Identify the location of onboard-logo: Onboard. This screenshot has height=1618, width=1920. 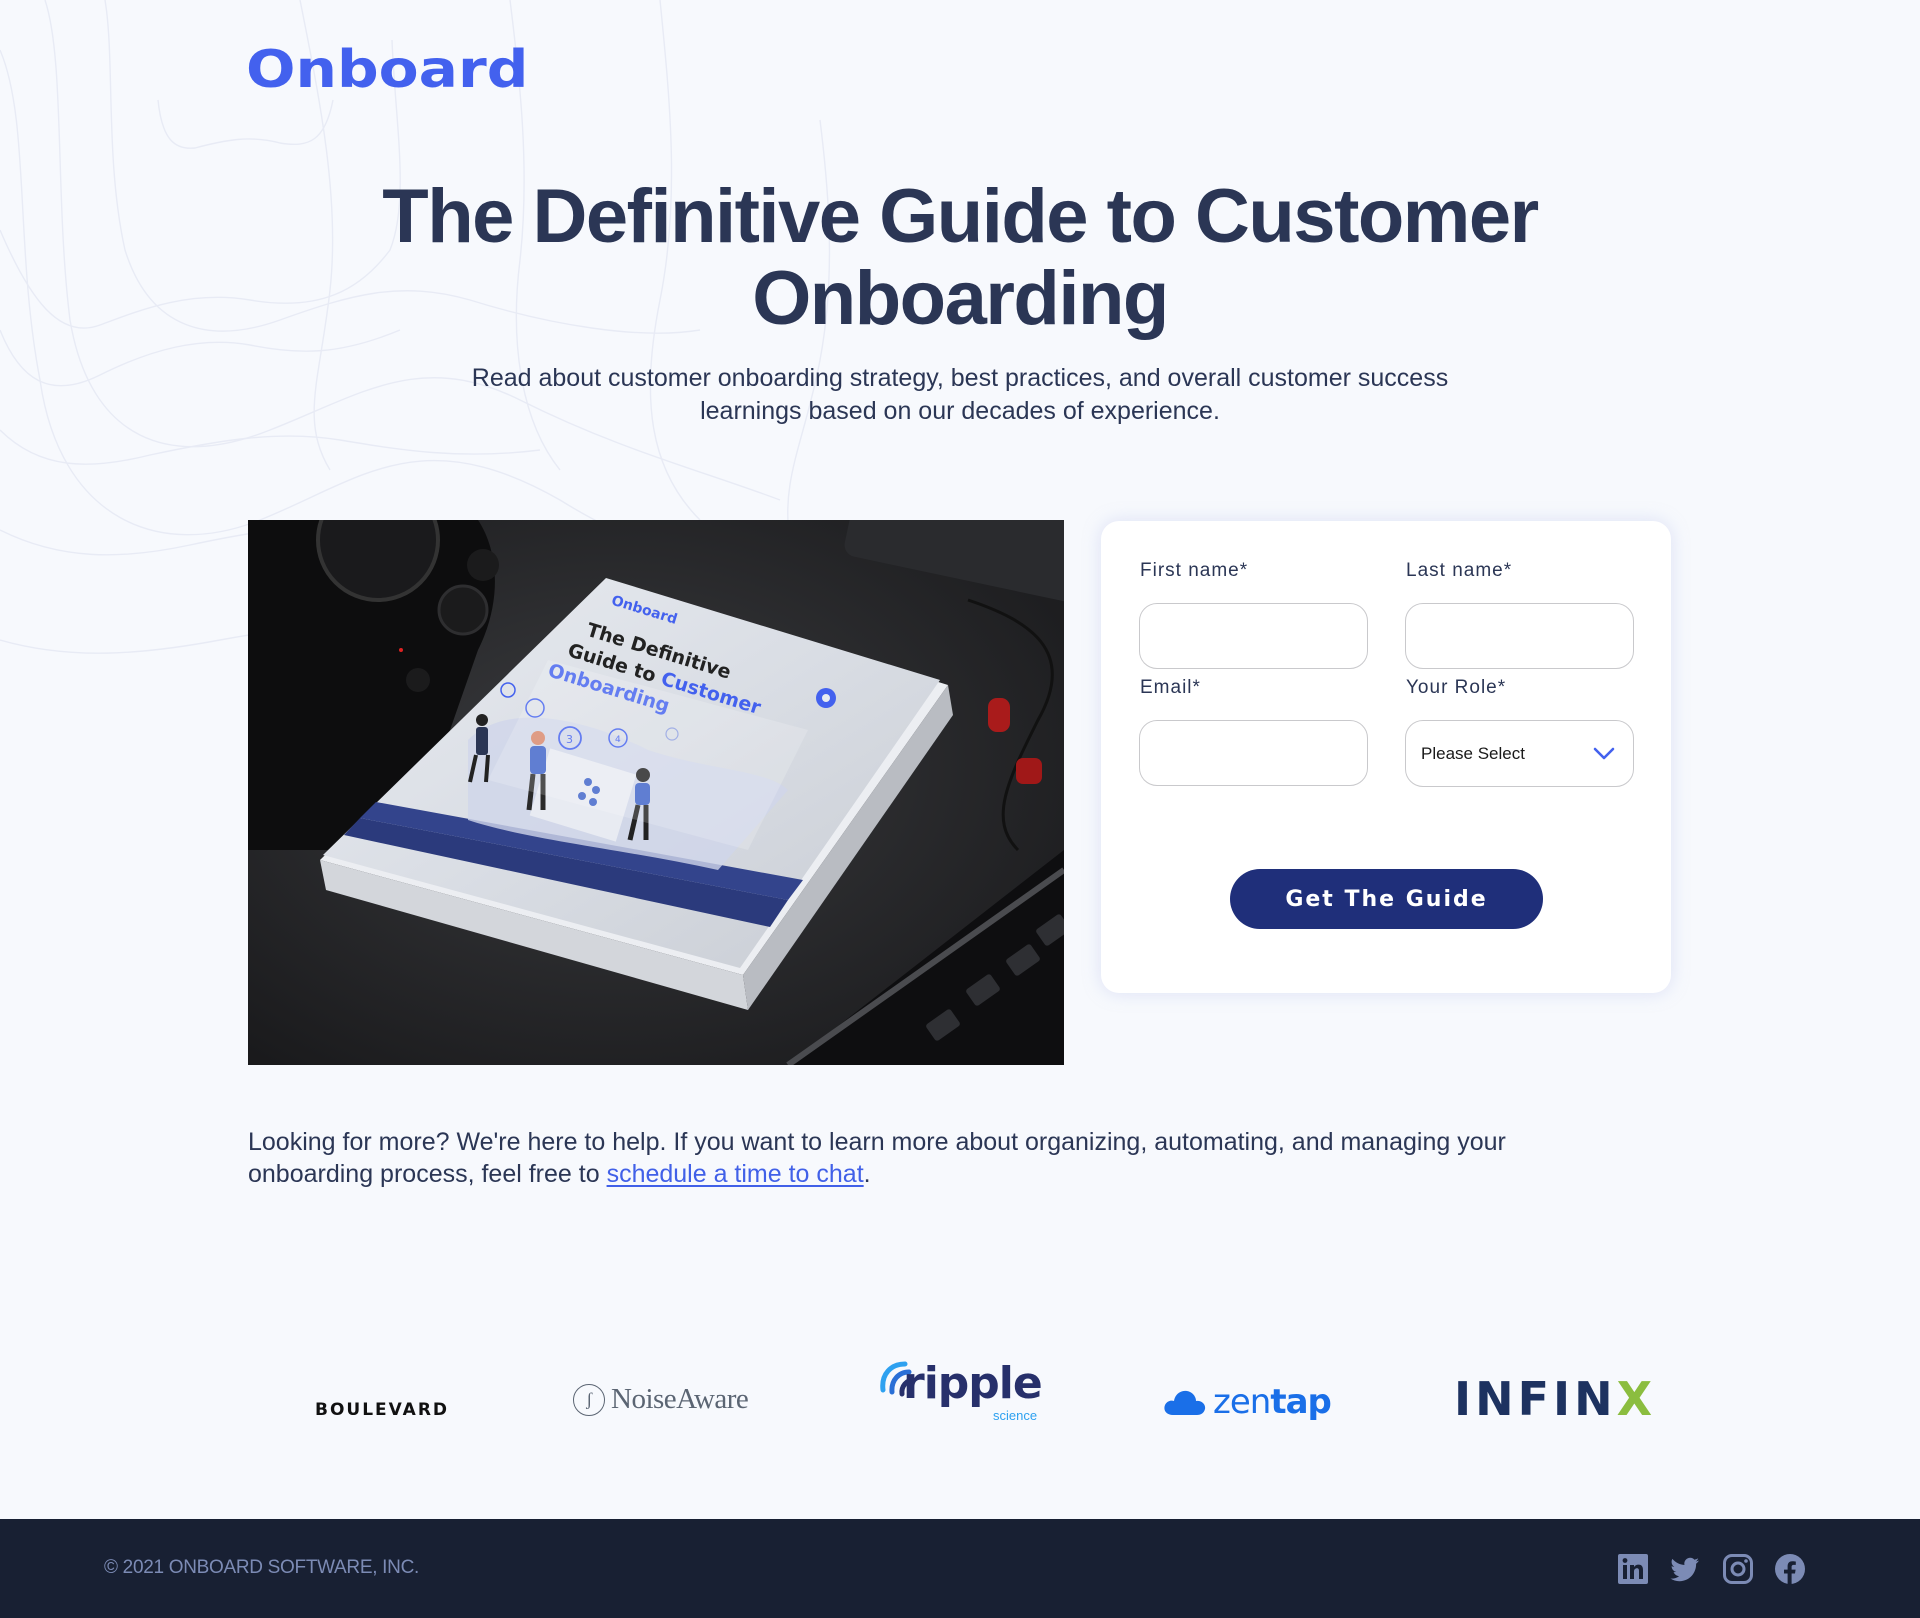
(387, 70).